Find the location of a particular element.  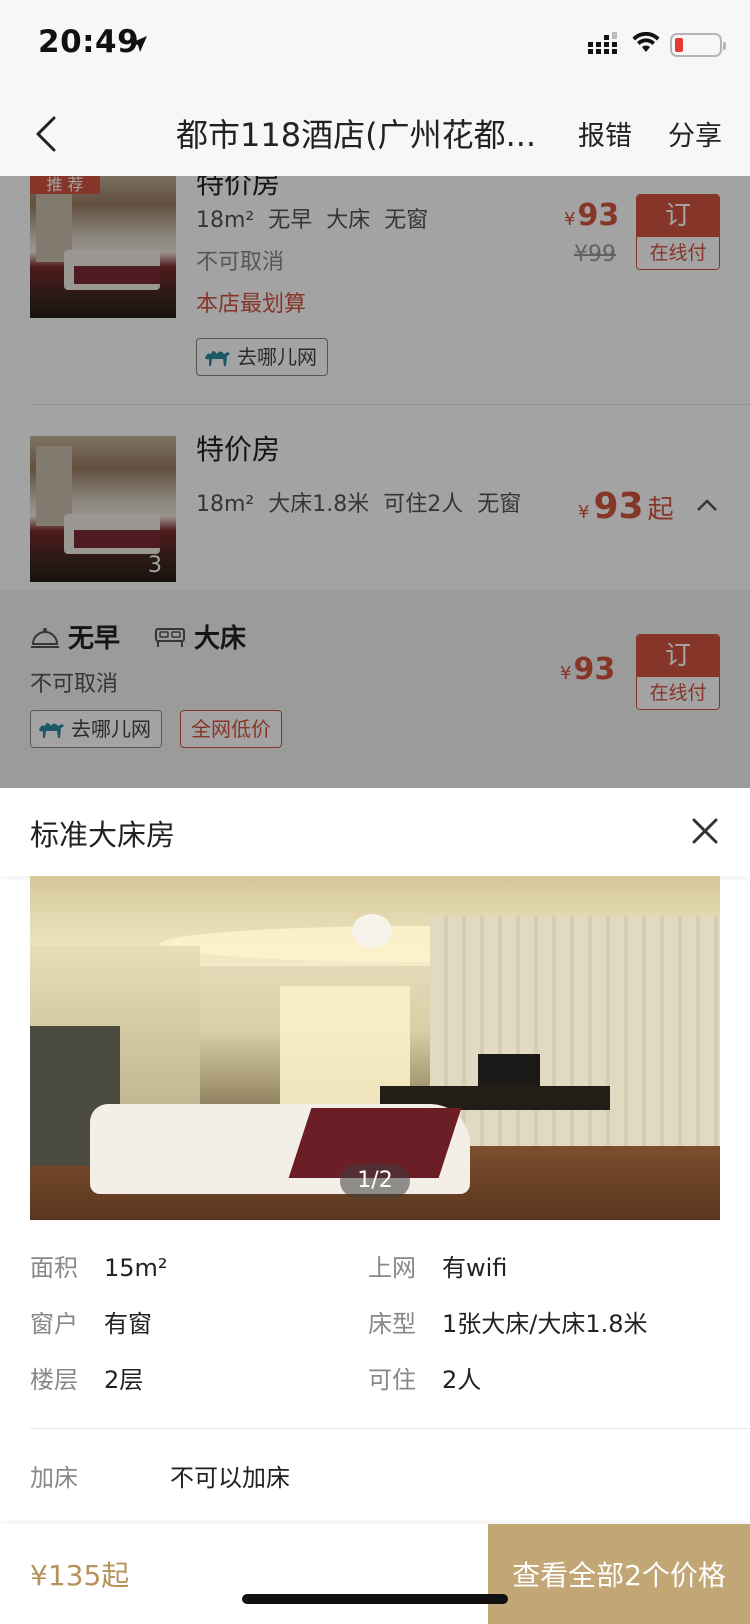

divider is located at coordinates (390, 1428).